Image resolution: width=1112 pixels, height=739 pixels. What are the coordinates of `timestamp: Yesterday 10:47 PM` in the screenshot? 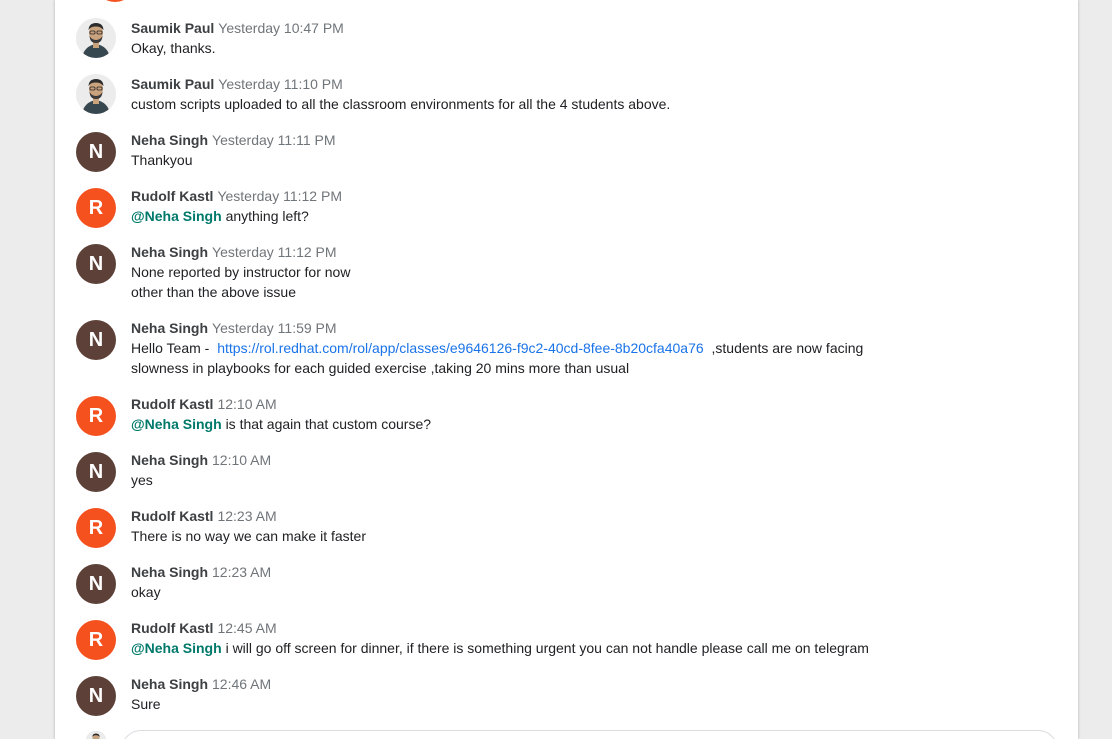 It's located at (281, 28).